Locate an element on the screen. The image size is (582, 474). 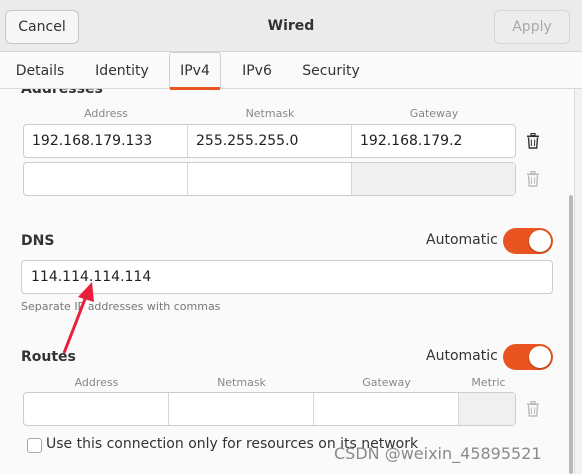
addresses-col-gateway: Gateway is located at coordinates (434, 113).